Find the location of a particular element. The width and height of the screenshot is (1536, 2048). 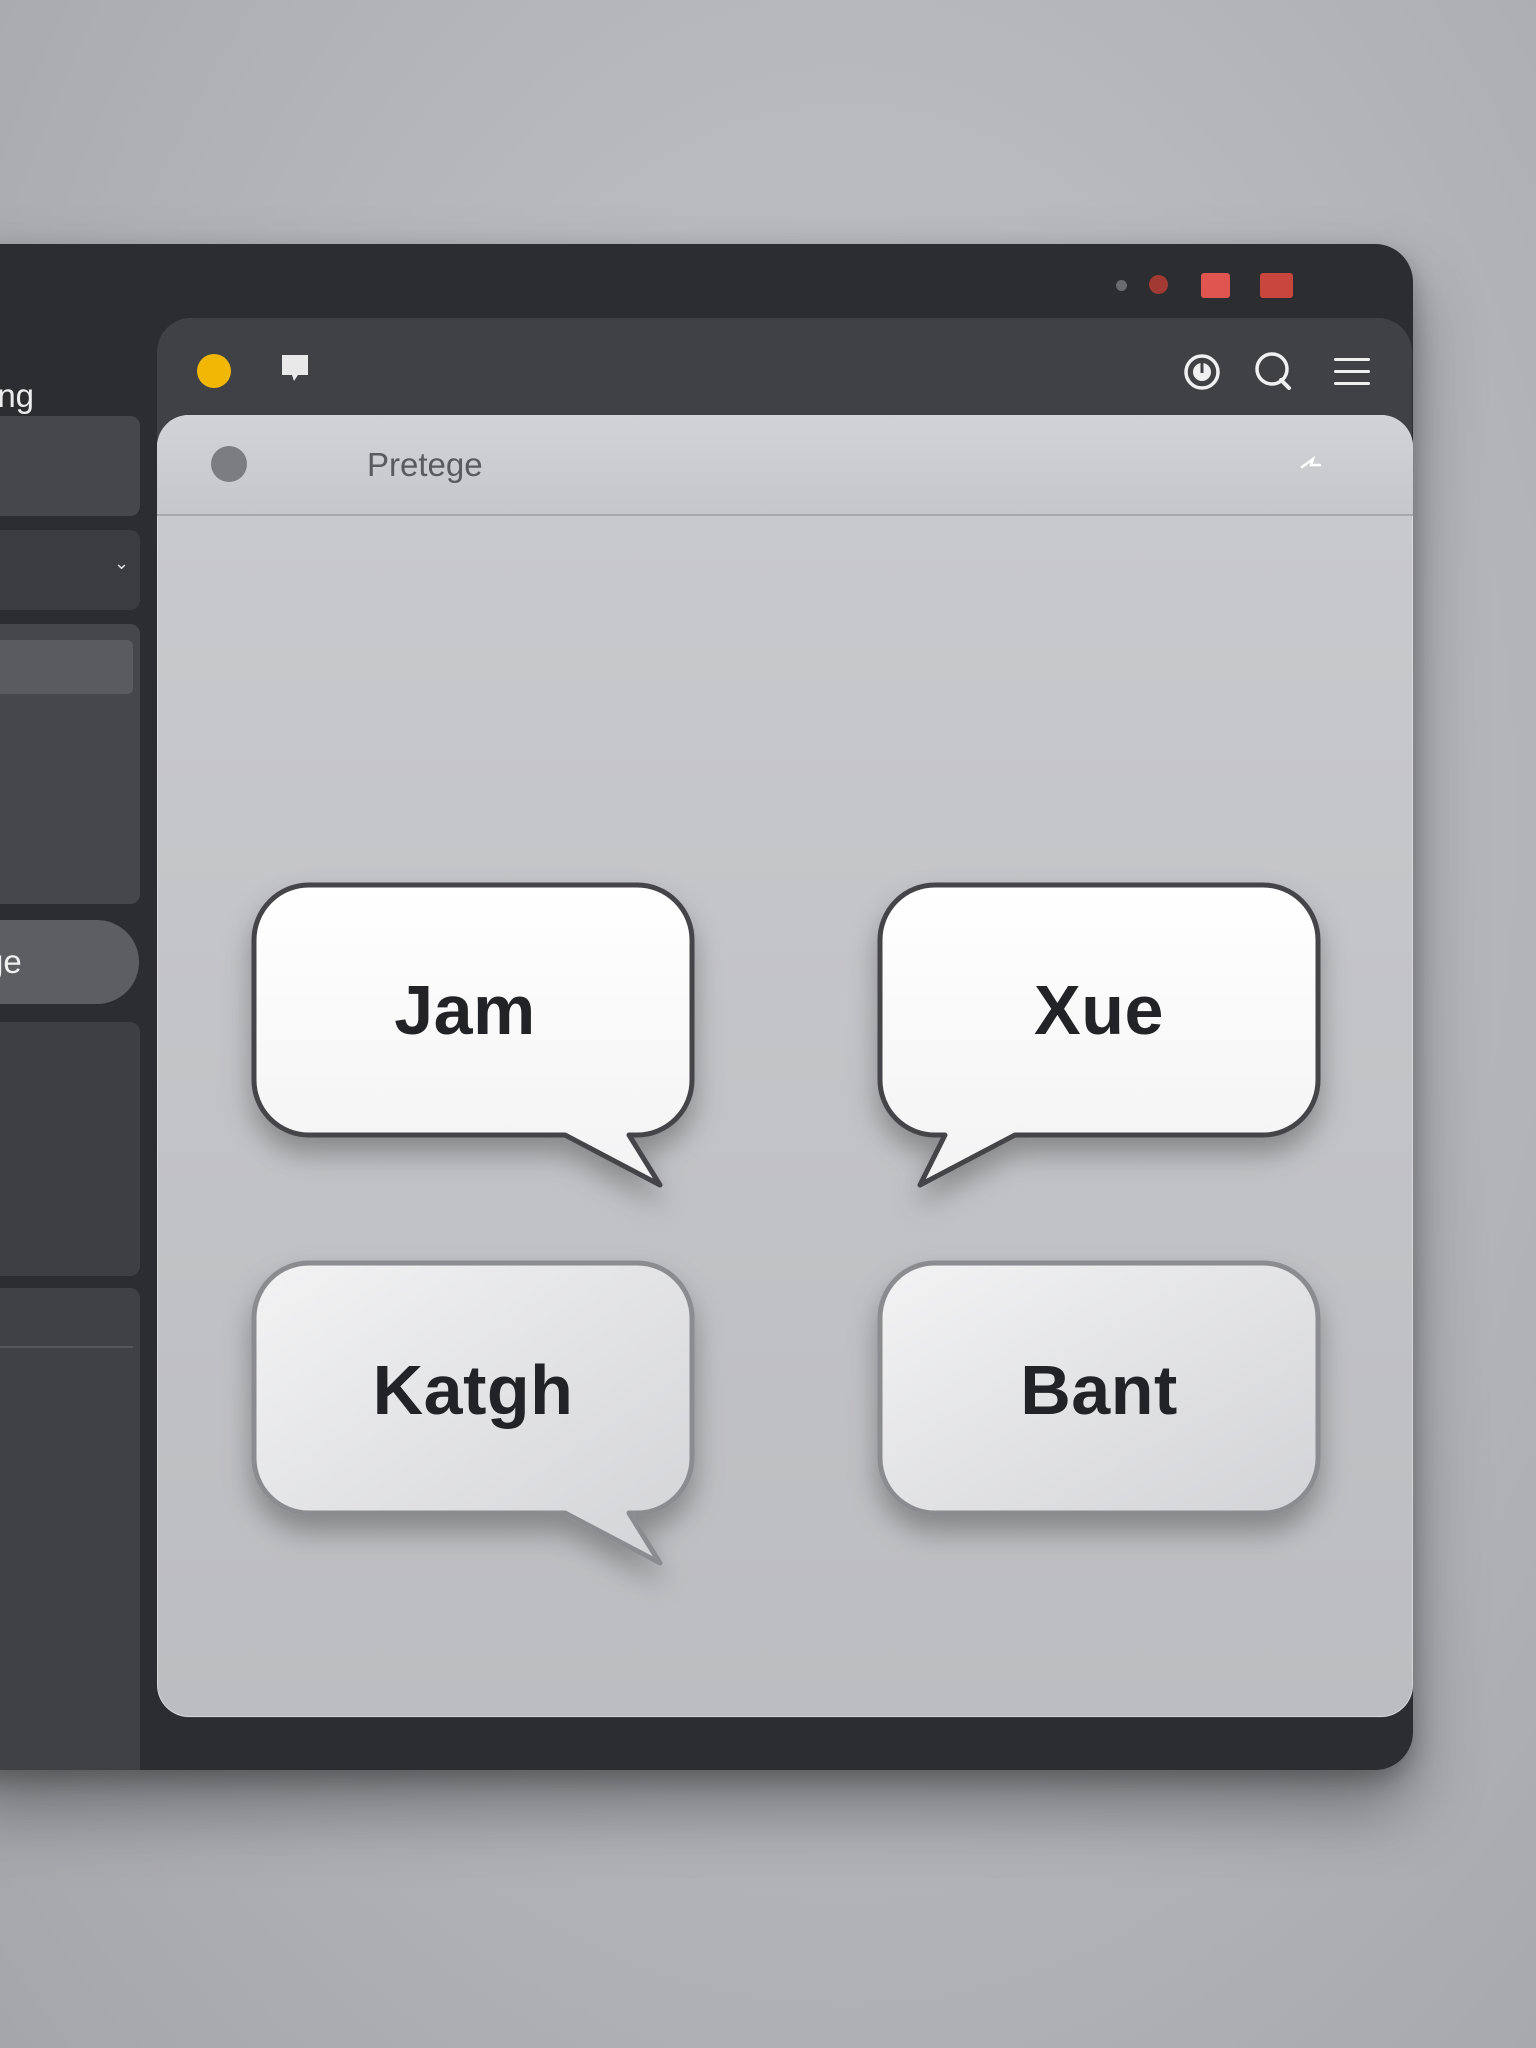

maximize-button is located at coordinates (1215, 285).